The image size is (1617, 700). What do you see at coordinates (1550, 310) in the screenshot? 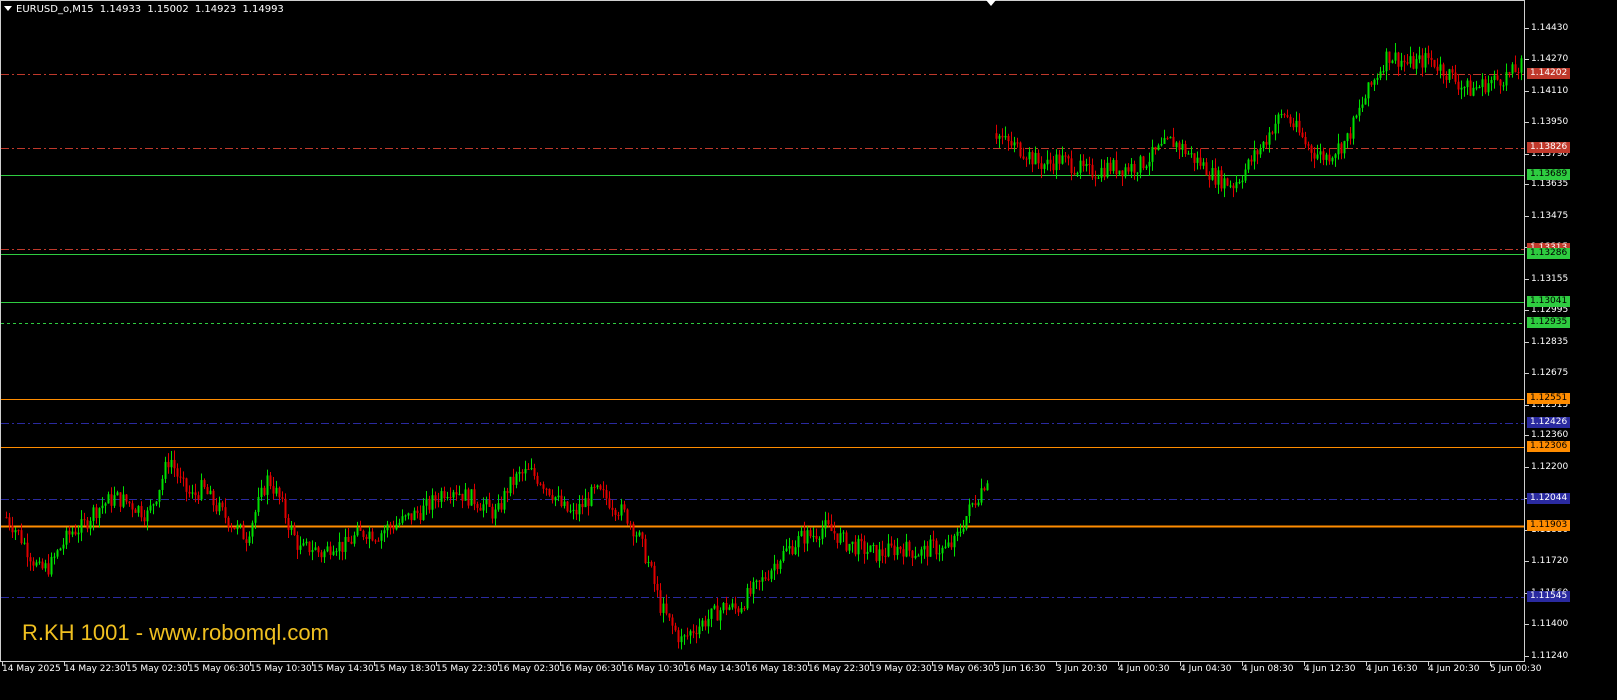
I see `price-label: 1.12995` at bounding box center [1550, 310].